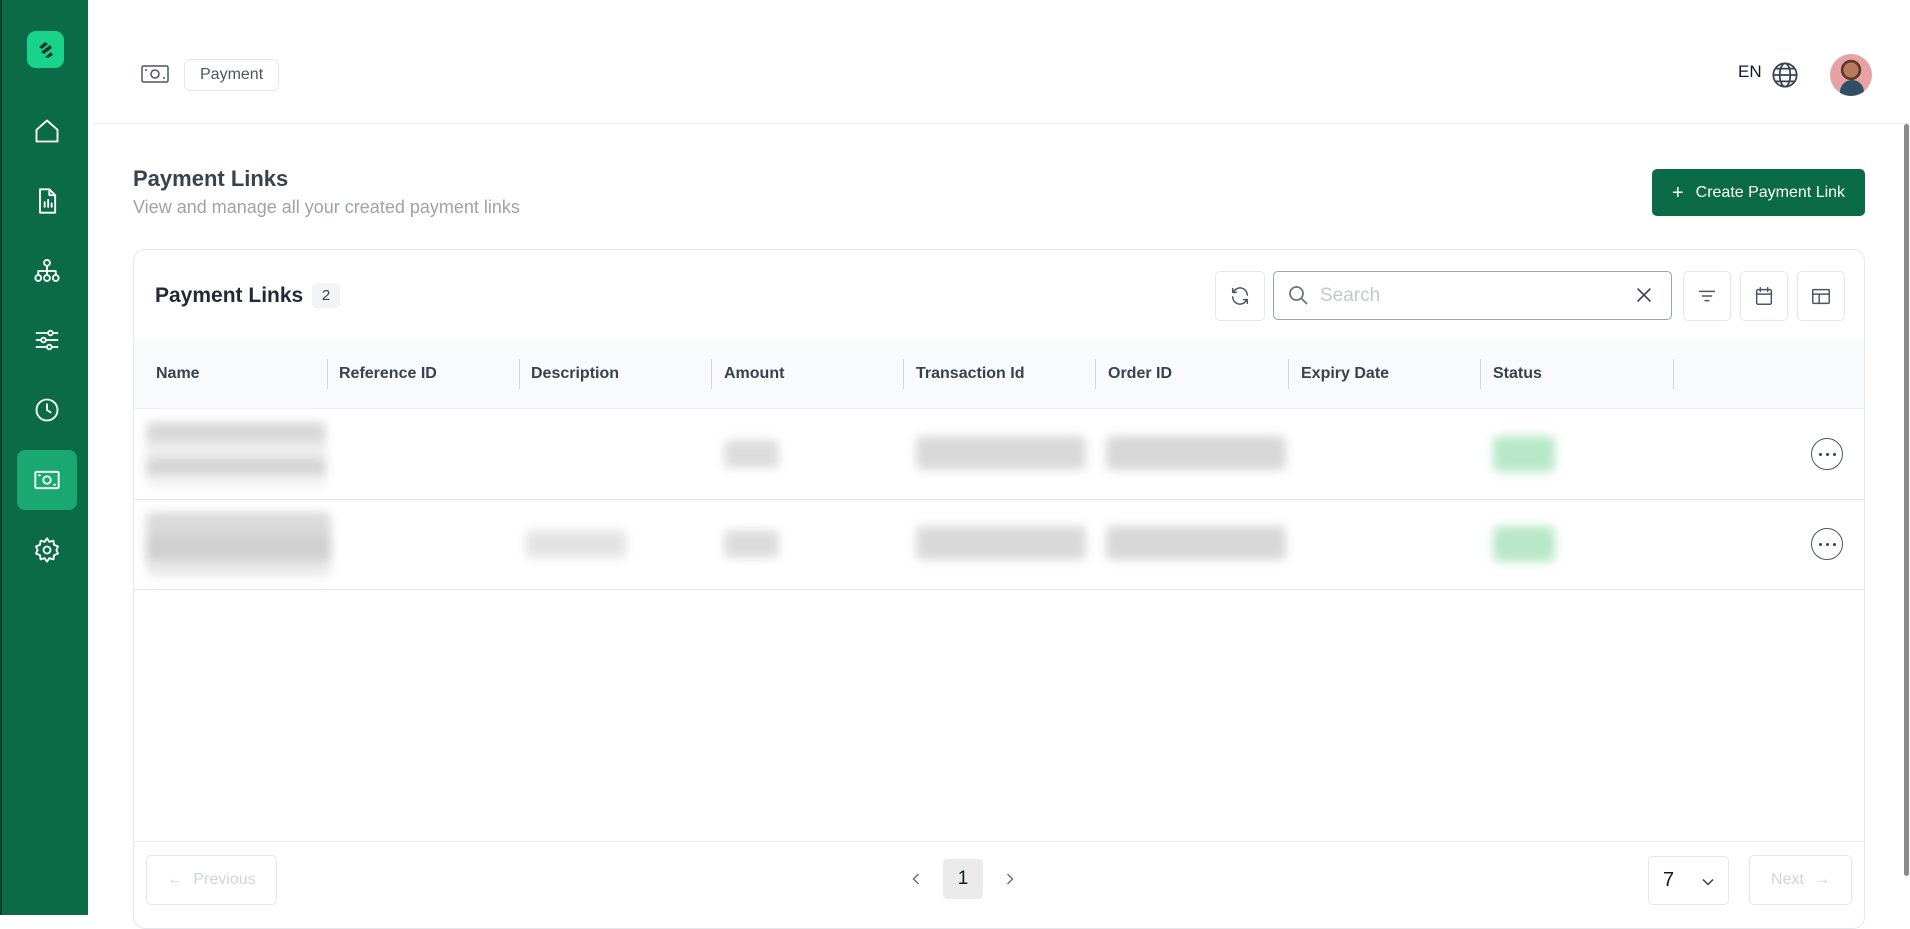 The height and width of the screenshot is (929, 1910). What do you see at coordinates (1345, 374) in the screenshot?
I see `column-header-expiry-date: Expiry Date` at bounding box center [1345, 374].